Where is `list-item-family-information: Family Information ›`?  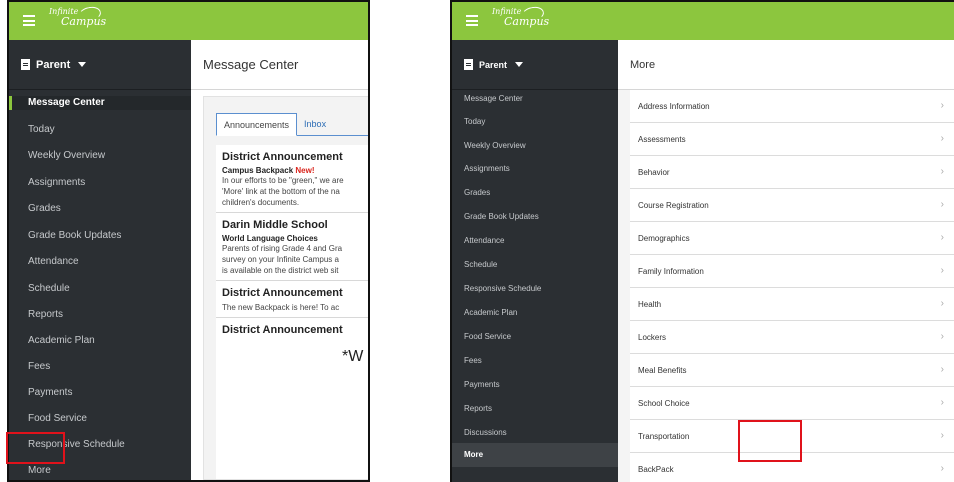 list-item-family-information: Family Information › is located at coordinates (792, 271).